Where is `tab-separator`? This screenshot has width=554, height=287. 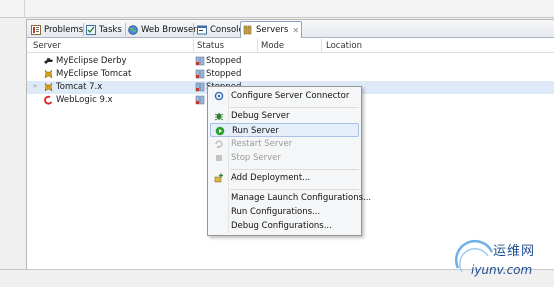 tab-separator is located at coordinates (193, 29).